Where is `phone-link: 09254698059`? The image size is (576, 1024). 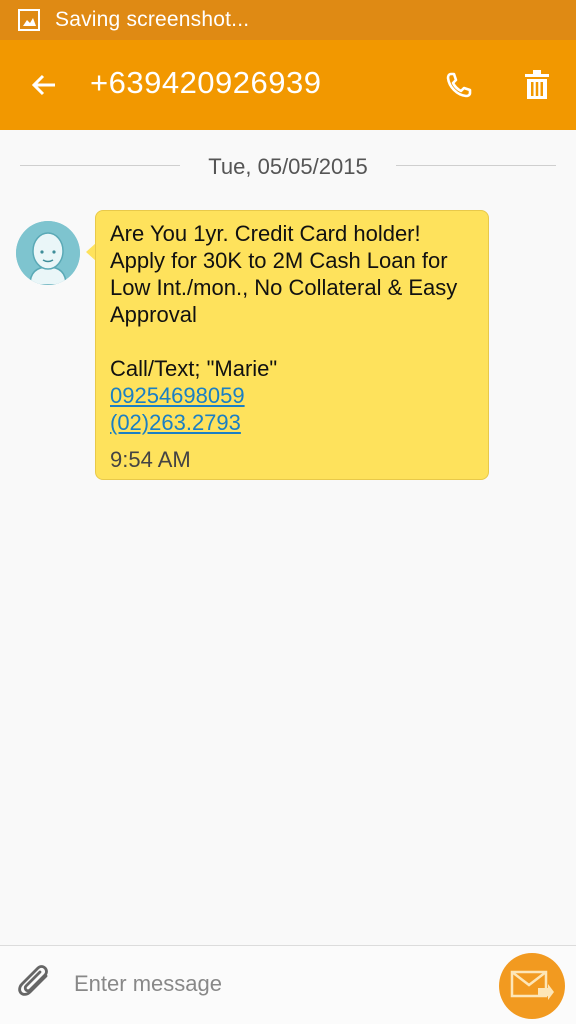 phone-link: 09254698059 is located at coordinates (177, 395).